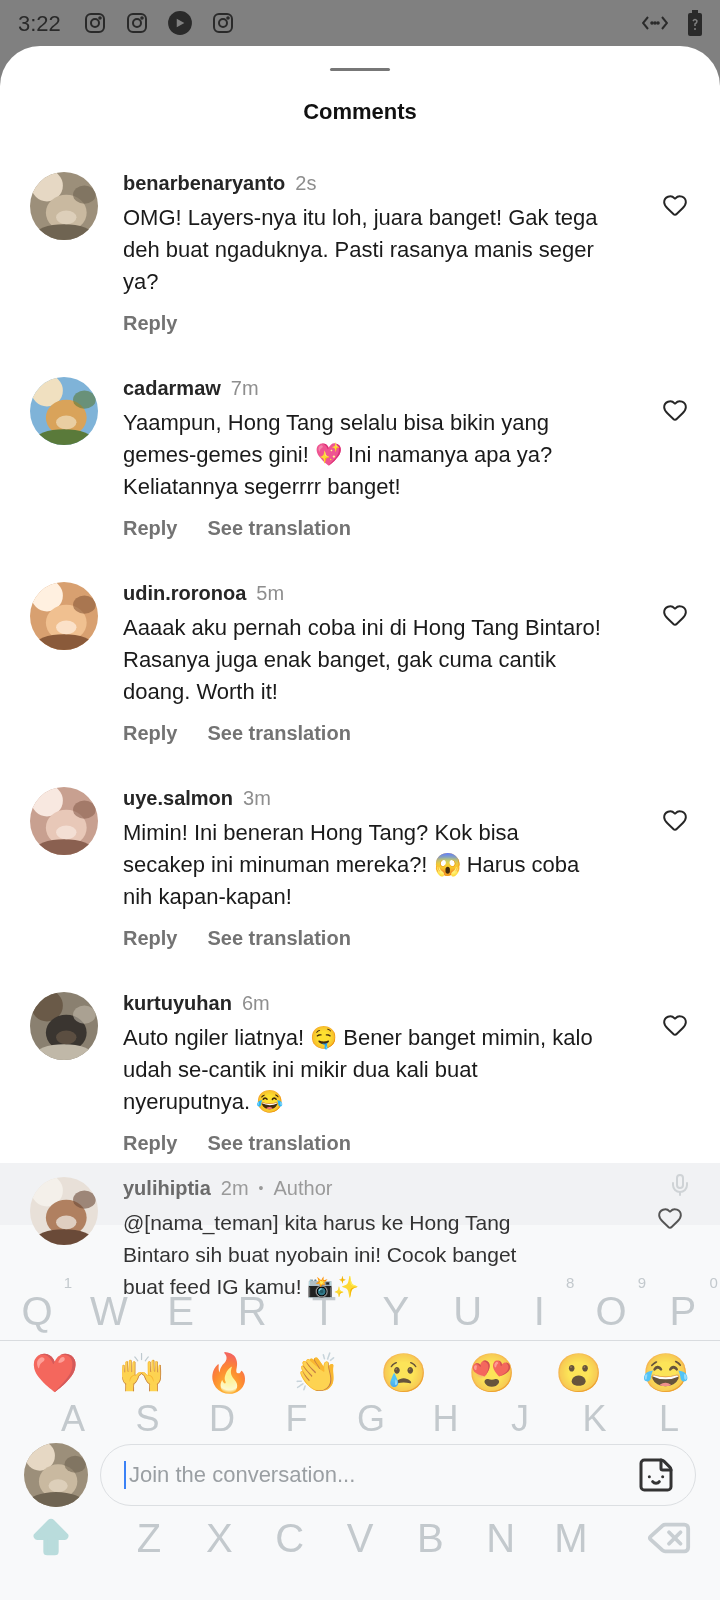 The image size is (720, 1600). What do you see at coordinates (360, 69) in the screenshot?
I see `drag-handle` at bounding box center [360, 69].